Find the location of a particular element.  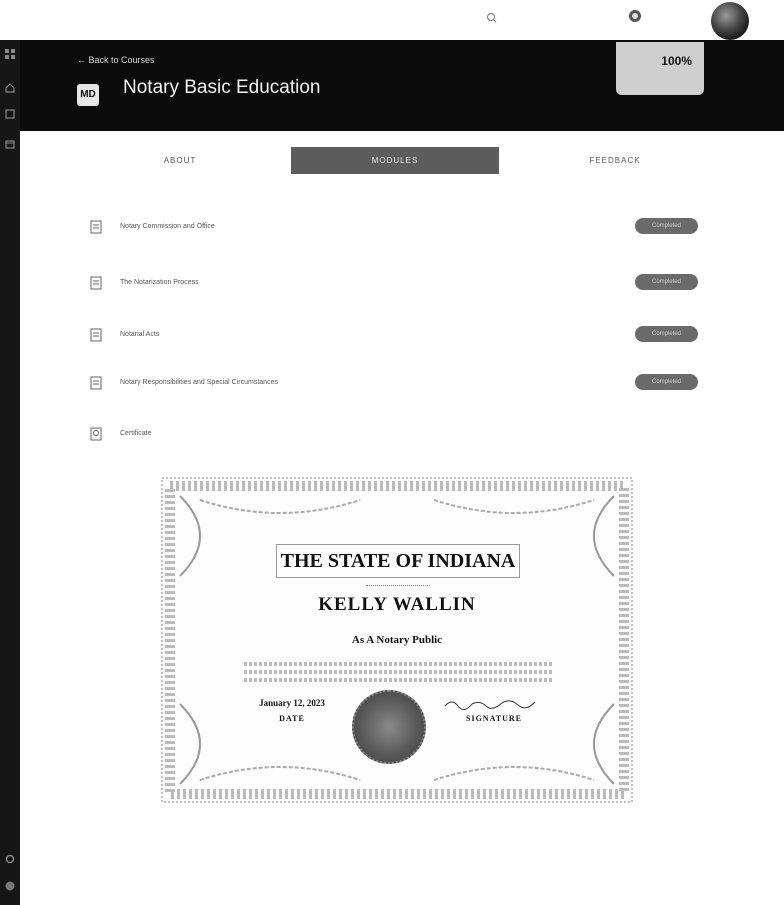

module-title: Notarial Acts is located at coordinates (139, 334).